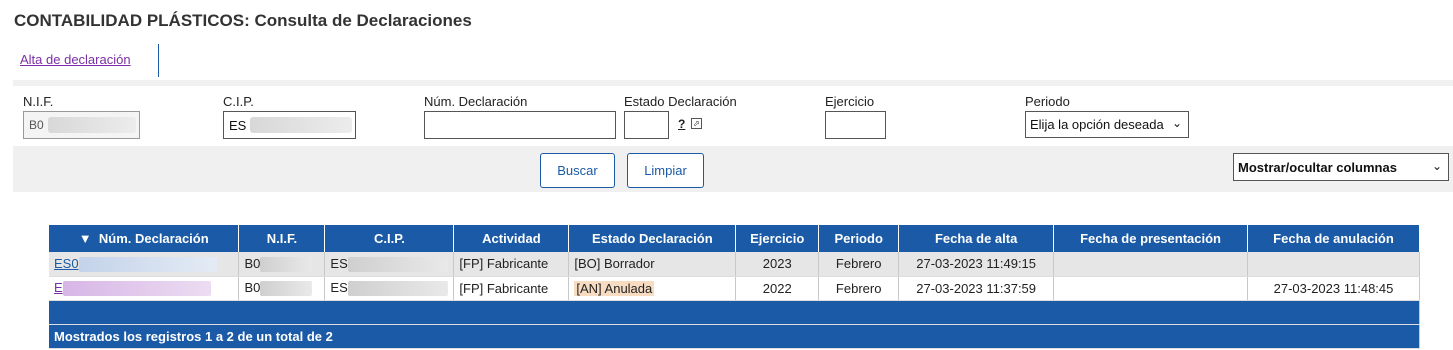  I want to click on clear-button: Limpiar, so click(665, 170).